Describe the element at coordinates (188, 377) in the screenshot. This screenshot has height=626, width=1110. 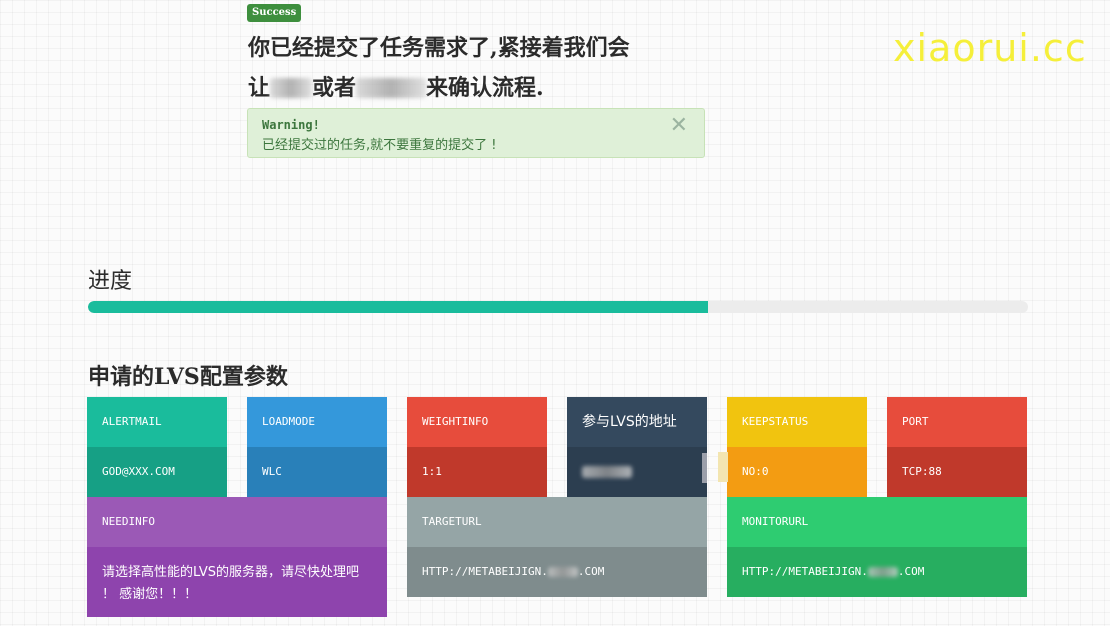
I see `section-title: 申请的LVS配置参数` at that location.